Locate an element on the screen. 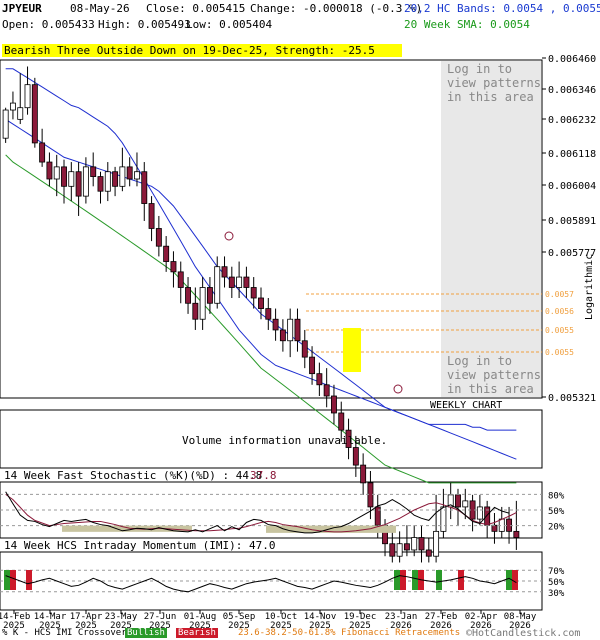 Image resolution: width=600 pixels, height=640 pixels. price-tick-label: 0.005321 is located at coordinates (572, 398).